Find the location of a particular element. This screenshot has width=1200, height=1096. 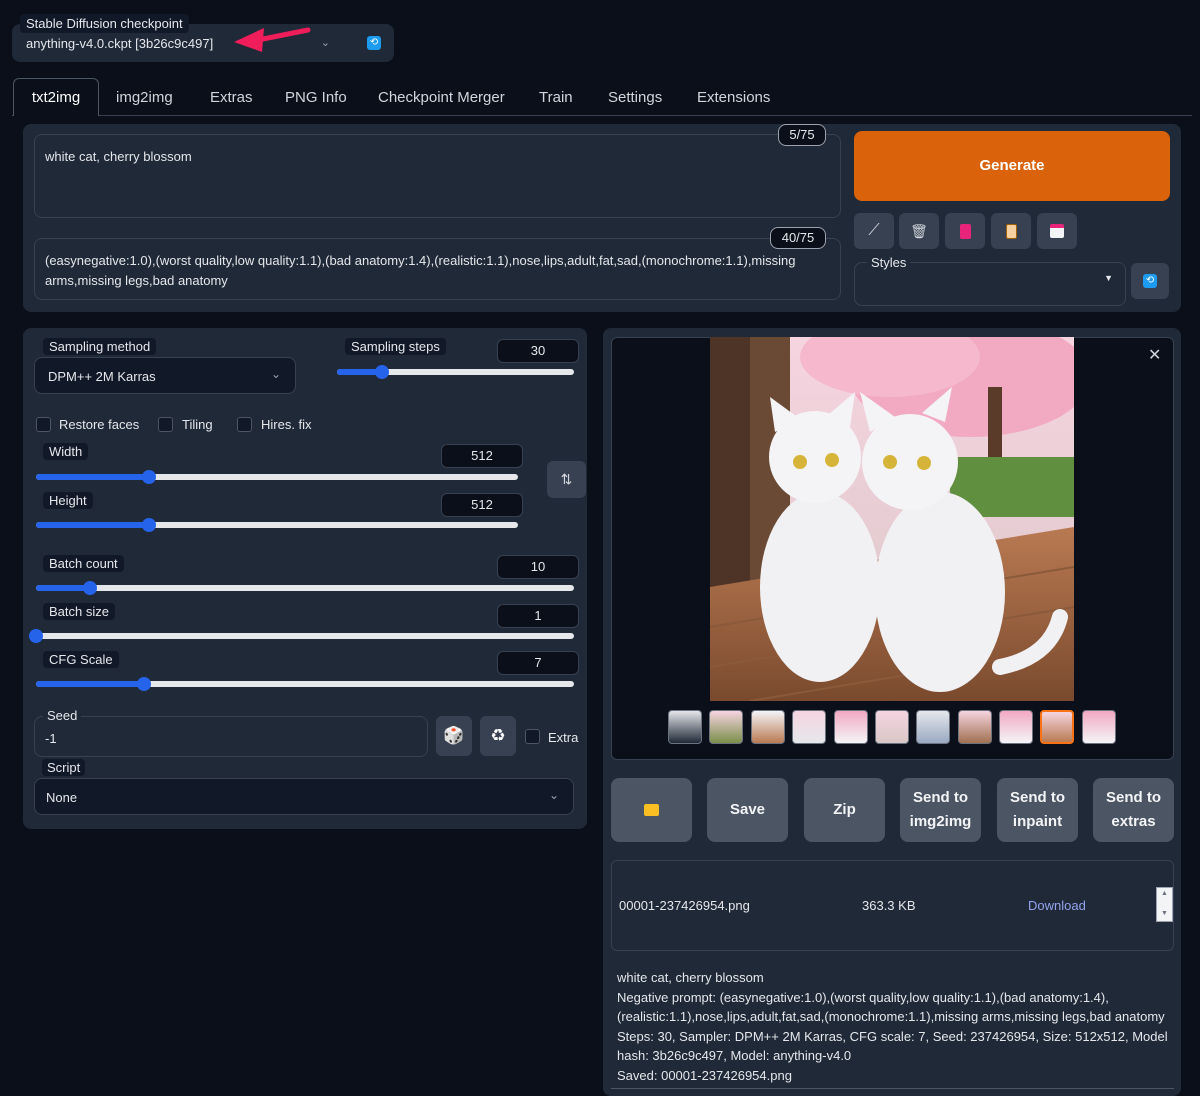

batch-size-slider is located at coordinates (301, 636).